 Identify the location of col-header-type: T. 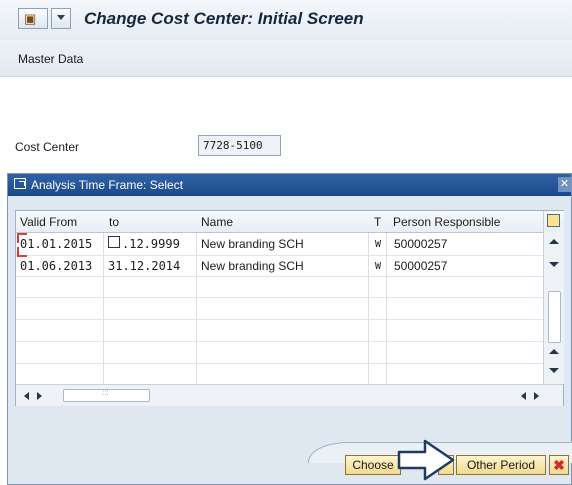
(377, 222).